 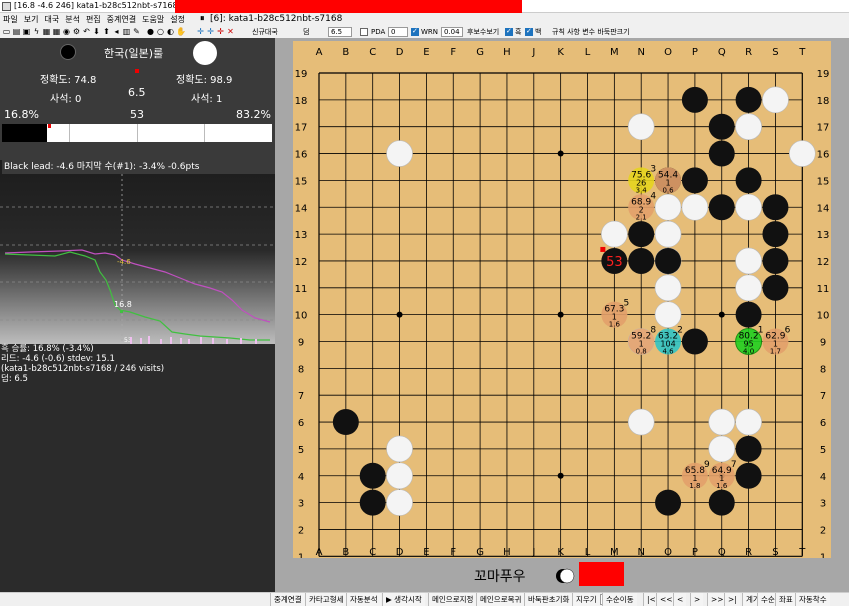 What do you see at coordinates (46, 31) in the screenshot?
I see `grid-icon: ▦` at bounding box center [46, 31].